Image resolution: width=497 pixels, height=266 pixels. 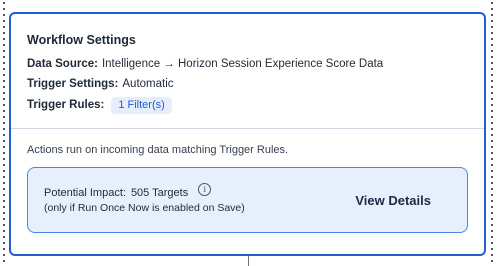 I want to click on trigger-rules-filter-badge: 1 Filter(s), so click(x=141, y=105).